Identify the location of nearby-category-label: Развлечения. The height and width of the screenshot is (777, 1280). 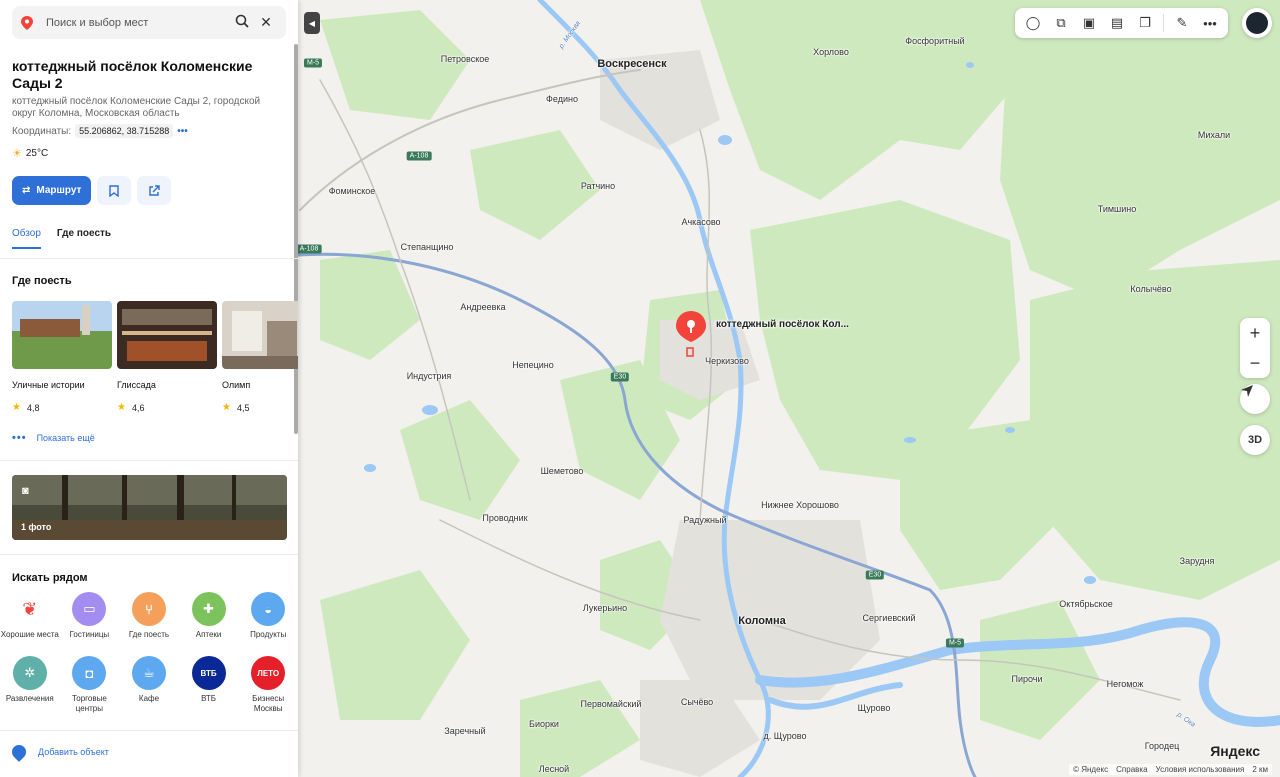
(29, 698).